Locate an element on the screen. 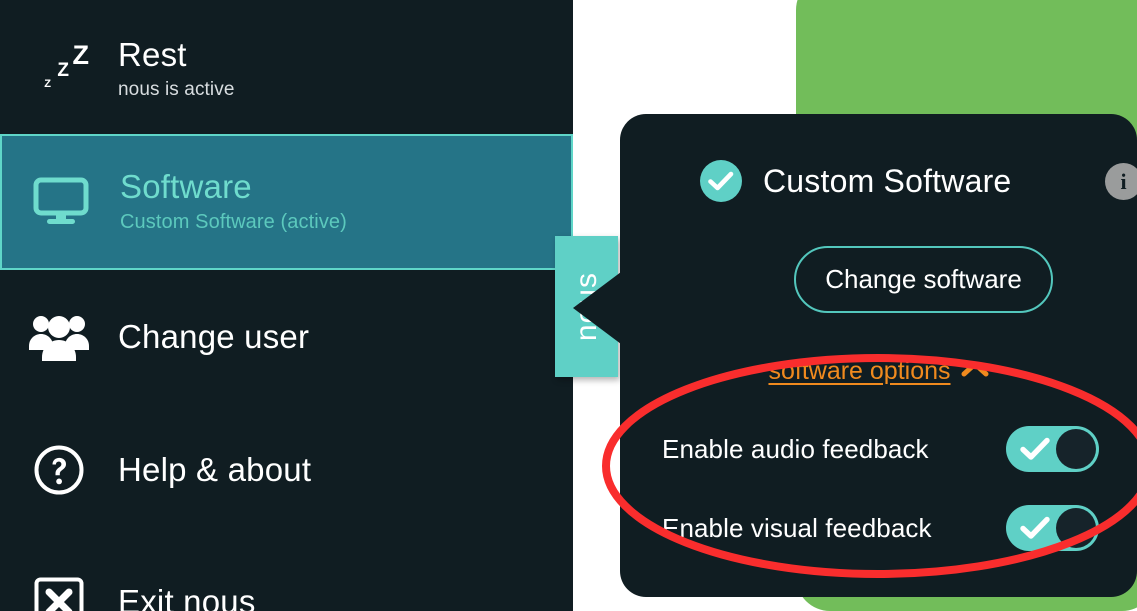 The image size is (1137, 611). option-label-audio-feedback: Enable audio feedback is located at coordinates (795, 448).